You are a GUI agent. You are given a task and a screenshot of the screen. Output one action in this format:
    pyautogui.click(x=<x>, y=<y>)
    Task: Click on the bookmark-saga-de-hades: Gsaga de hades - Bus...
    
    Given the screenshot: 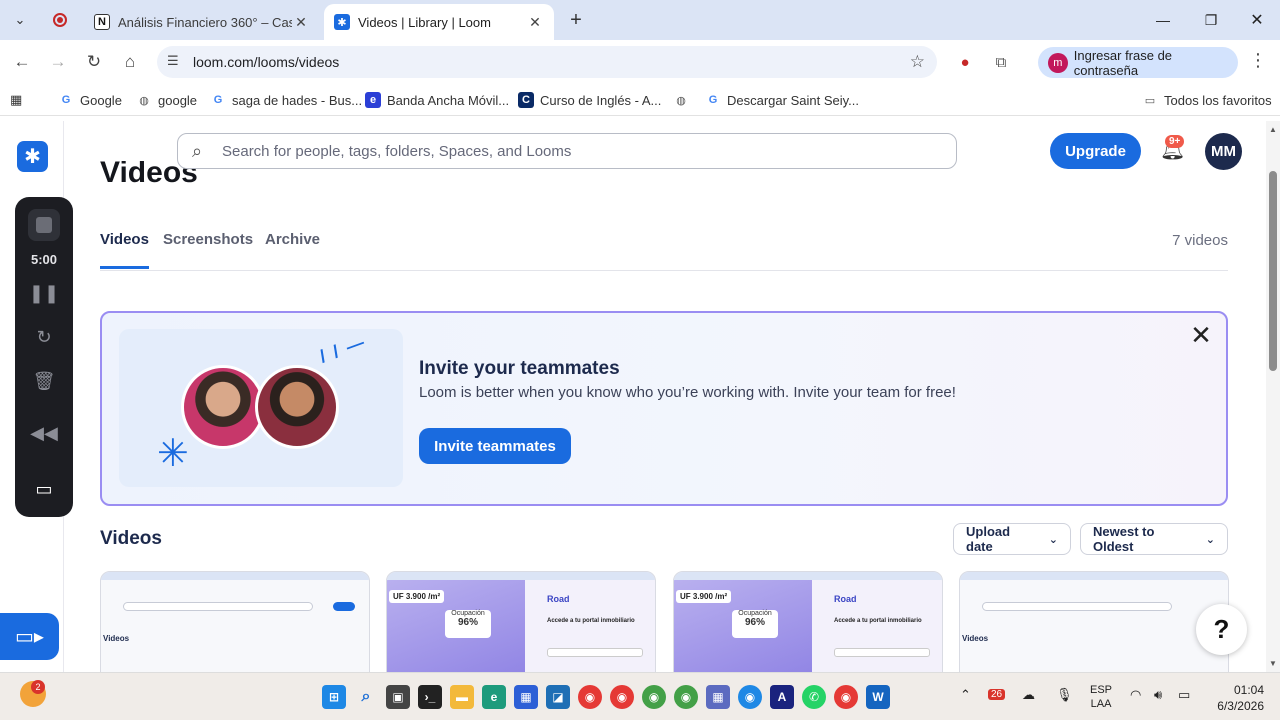 What is the action you would take?
    pyautogui.click(x=286, y=100)
    